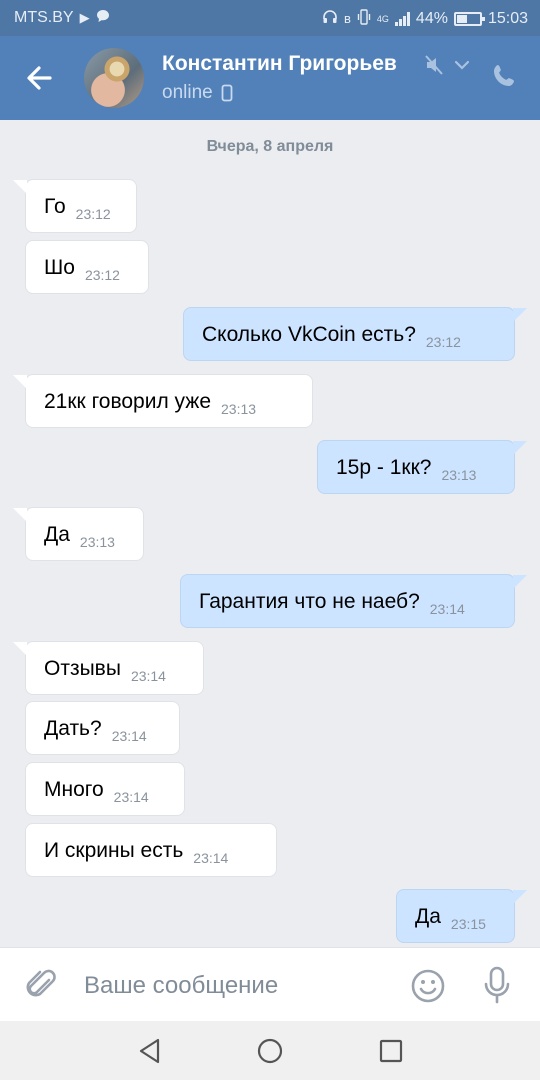 This screenshot has width=540, height=1080. Describe the element at coordinates (364, 19) in the screenshot. I see `vibrate-icon` at that location.